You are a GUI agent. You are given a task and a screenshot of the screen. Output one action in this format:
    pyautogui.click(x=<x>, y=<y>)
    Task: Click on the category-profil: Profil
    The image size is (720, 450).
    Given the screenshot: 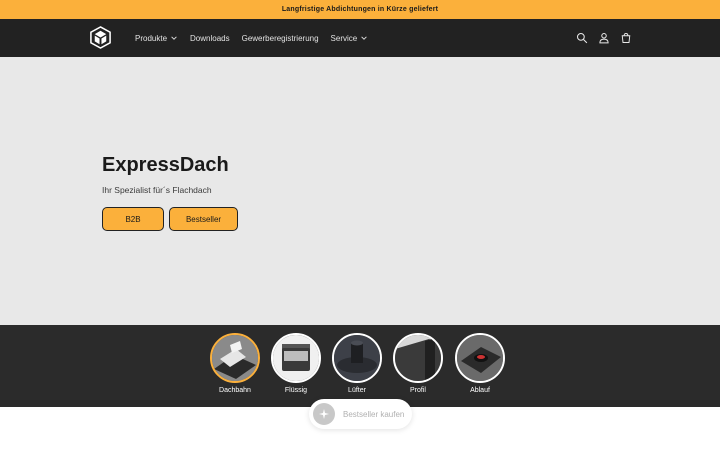 What is the action you would take?
    pyautogui.click(x=418, y=363)
    